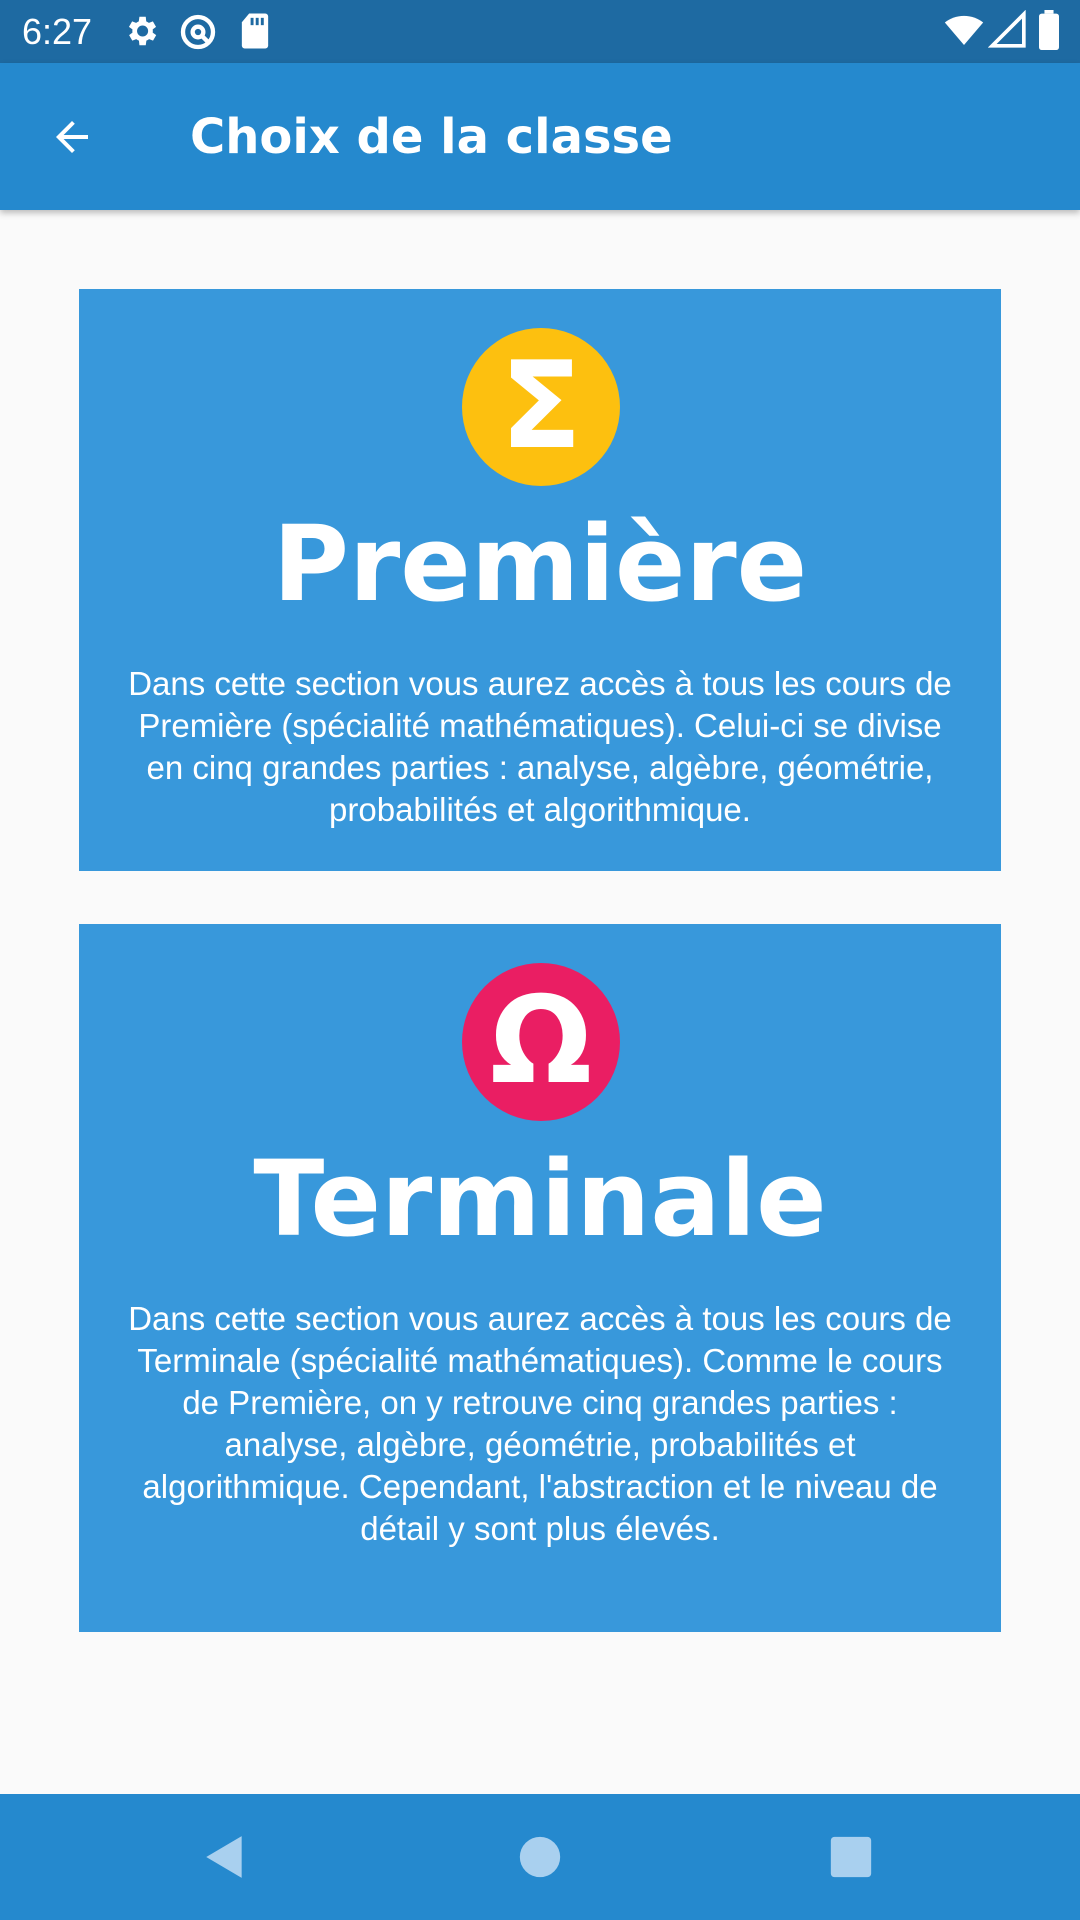 This screenshot has width=1080, height=1920. I want to click on navigation-bar, so click(540, 1857).